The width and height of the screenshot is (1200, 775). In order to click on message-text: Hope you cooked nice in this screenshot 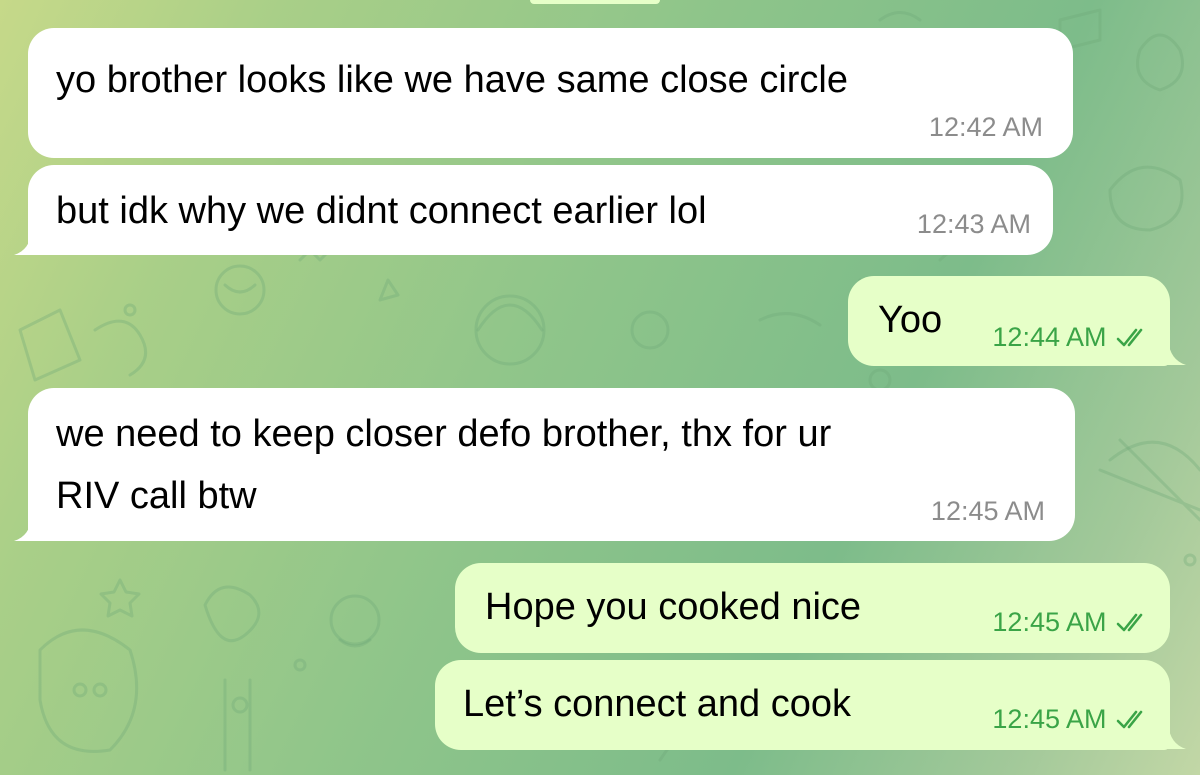, I will do `click(673, 607)`.